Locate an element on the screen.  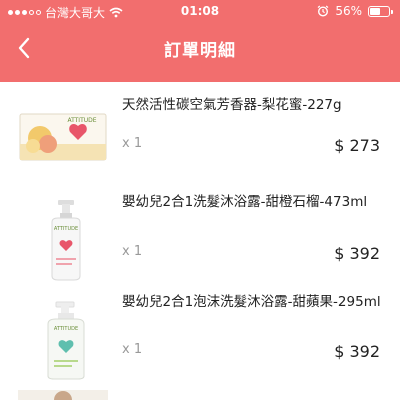
battery-icon is located at coordinates (380, 11).